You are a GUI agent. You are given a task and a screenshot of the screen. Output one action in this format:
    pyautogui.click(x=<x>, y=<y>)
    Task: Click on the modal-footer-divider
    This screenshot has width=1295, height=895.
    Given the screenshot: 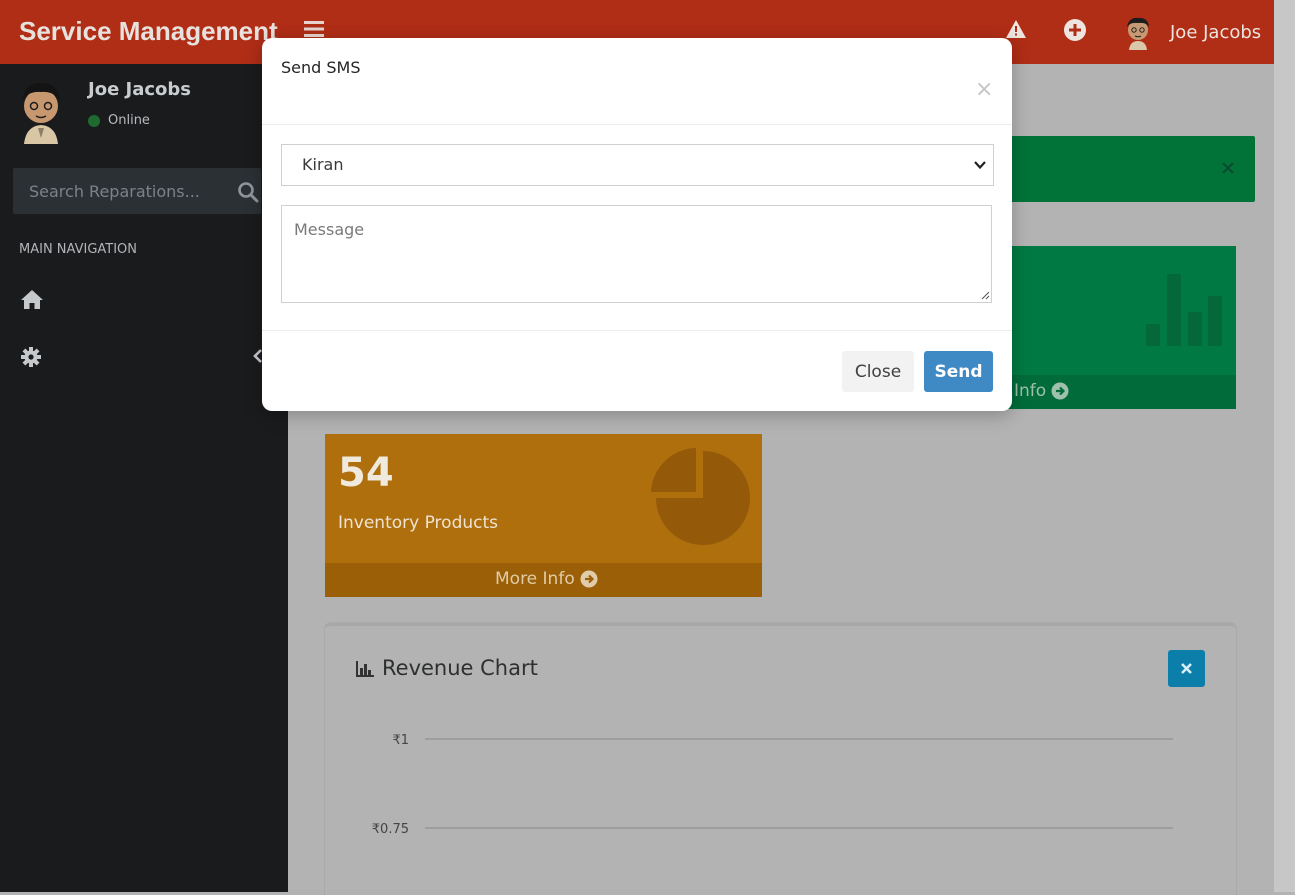 What is the action you would take?
    pyautogui.click(x=637, y=330)
    